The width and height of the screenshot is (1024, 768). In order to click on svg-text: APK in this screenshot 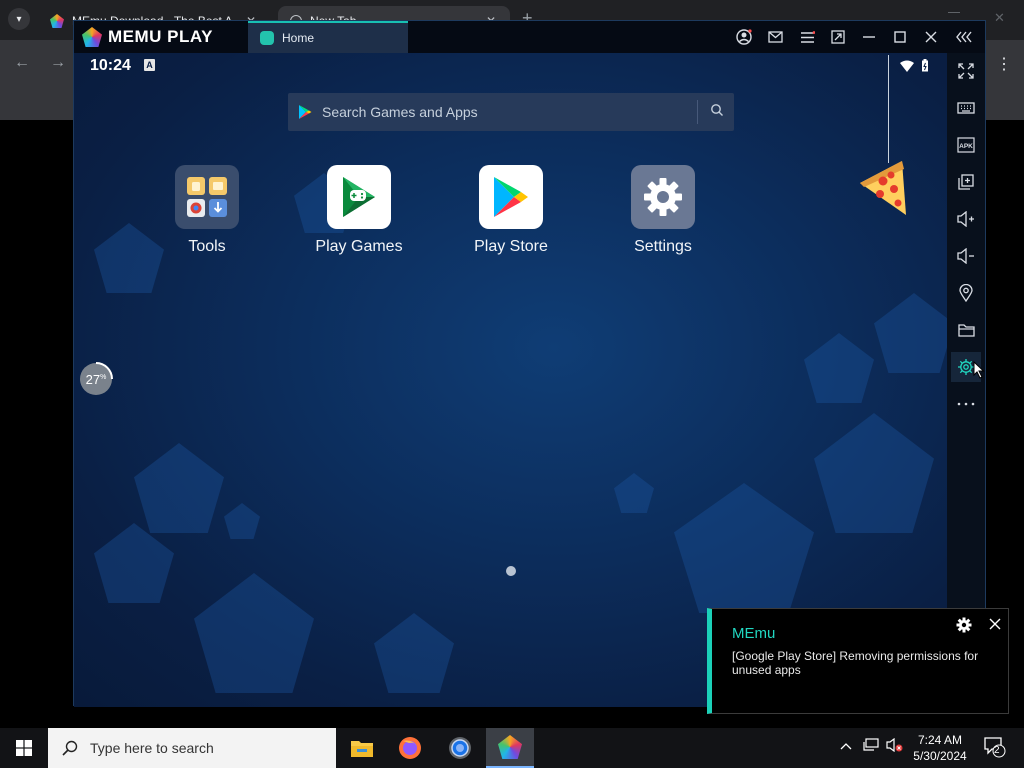, I will do `click(966, 146)`.